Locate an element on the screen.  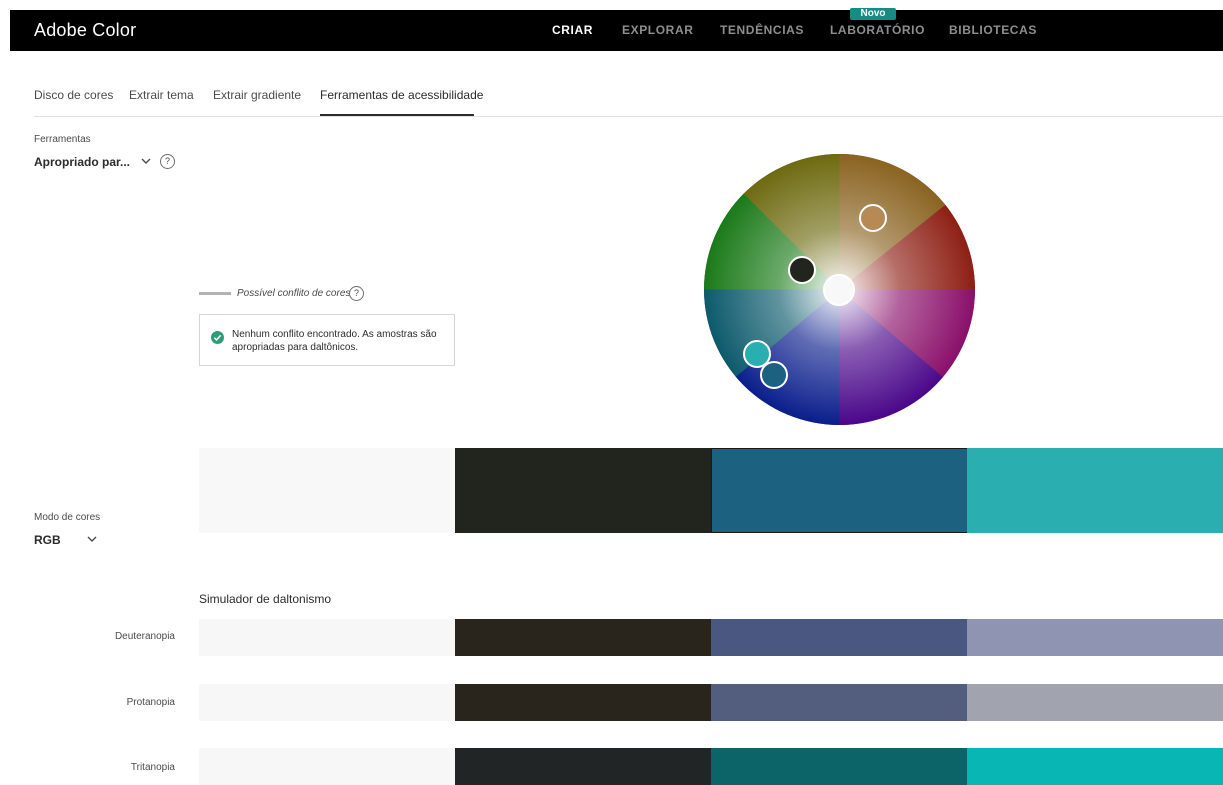
marker-tan is located at coordinates (873, 218).